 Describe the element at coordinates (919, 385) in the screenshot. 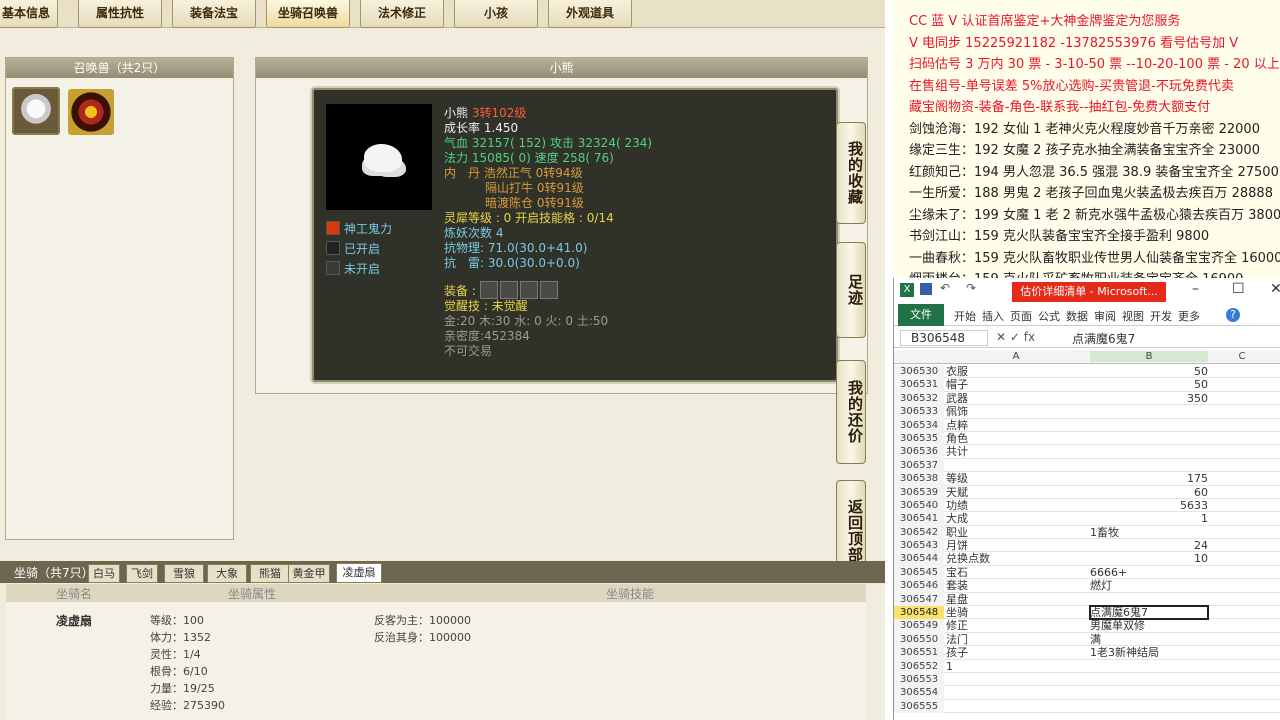

I see `row-number: 306531` at that location.